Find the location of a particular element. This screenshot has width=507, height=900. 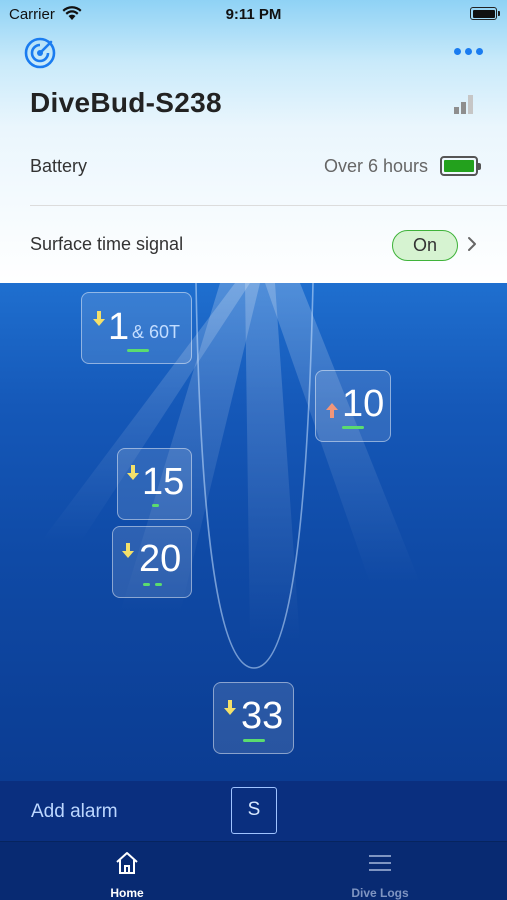

arrow-up-icon is located at coordinates (332, 410).